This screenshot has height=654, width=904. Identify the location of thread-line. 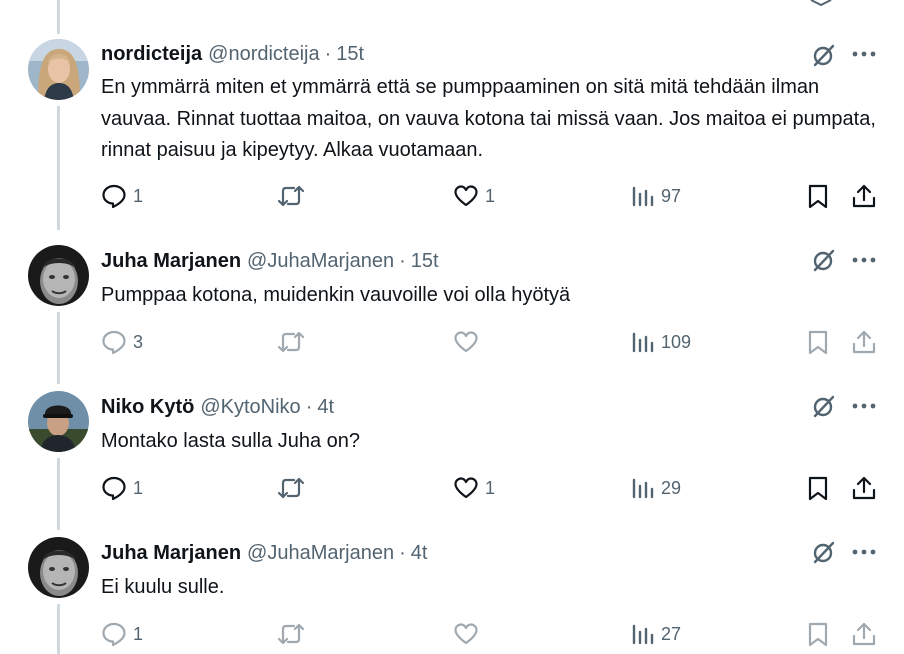
(58, 17).